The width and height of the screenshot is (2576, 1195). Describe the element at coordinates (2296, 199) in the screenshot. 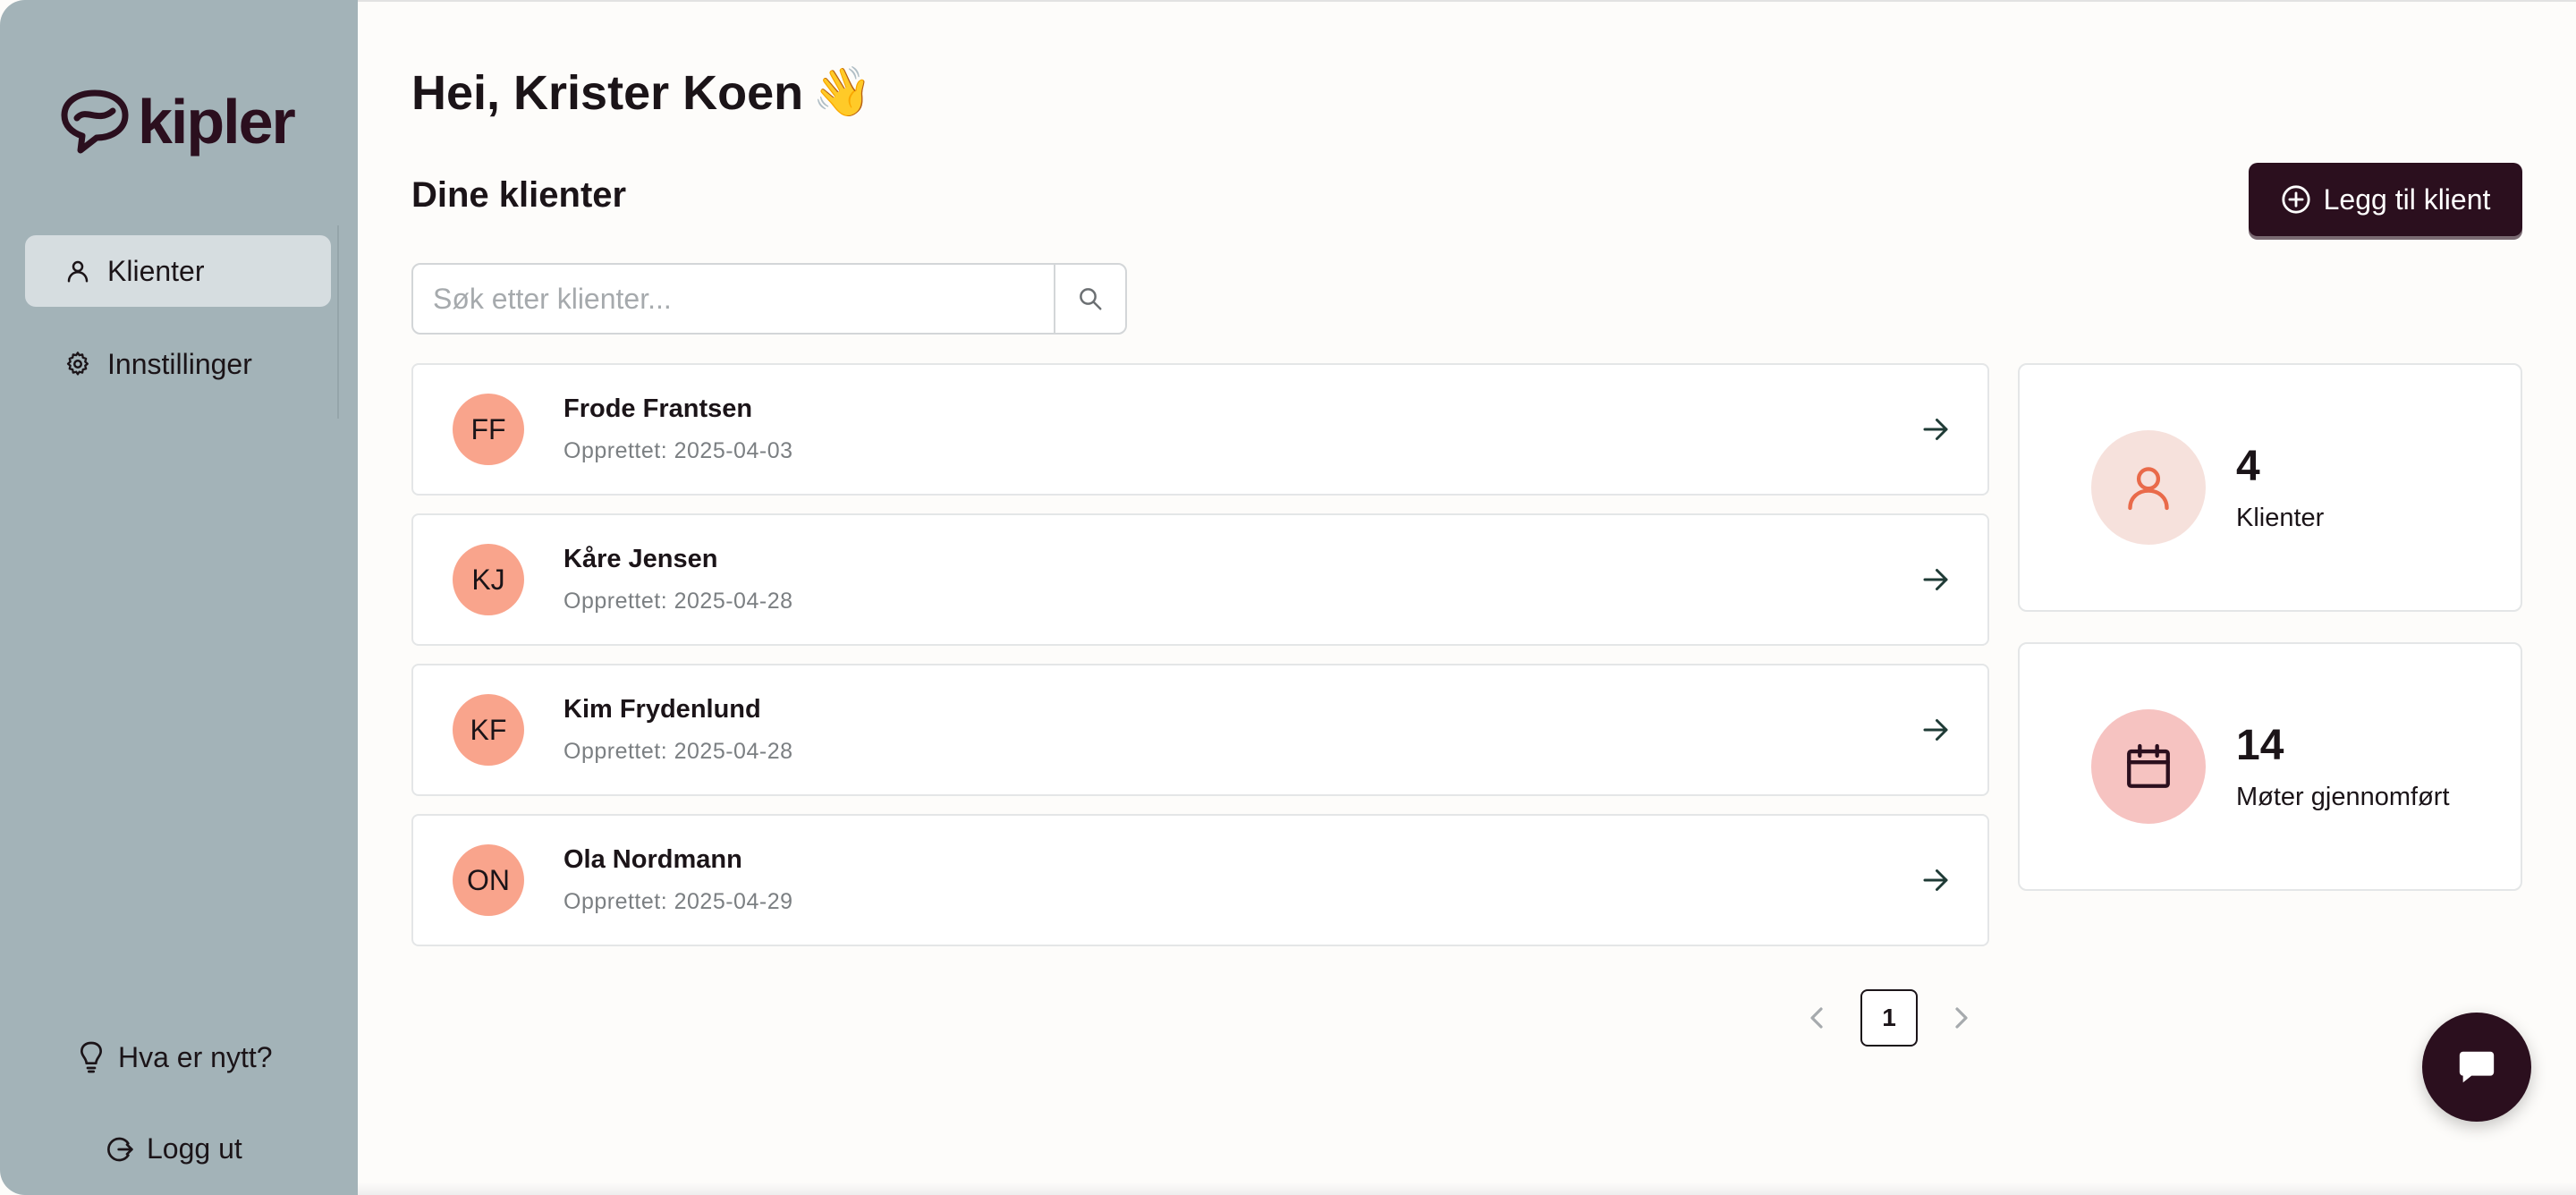

I see `plus-circle-icon` at that location.